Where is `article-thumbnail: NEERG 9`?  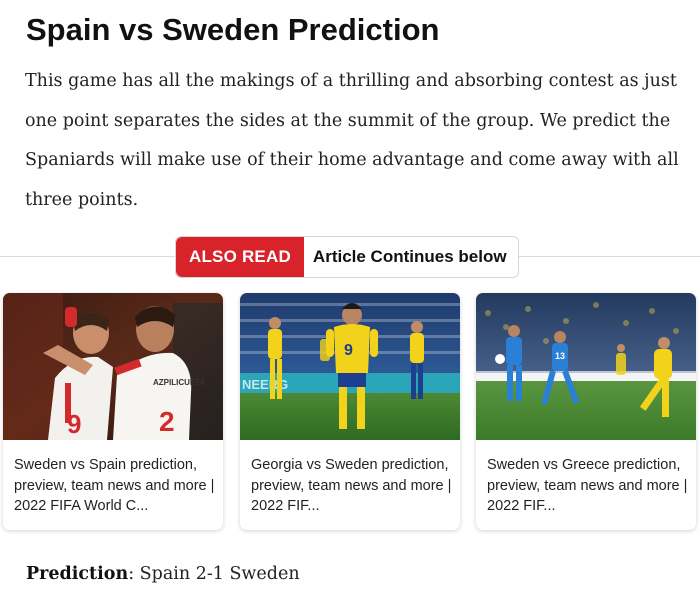 article-thumbnail: NEERG 9 is located at coordinates (350, 366).